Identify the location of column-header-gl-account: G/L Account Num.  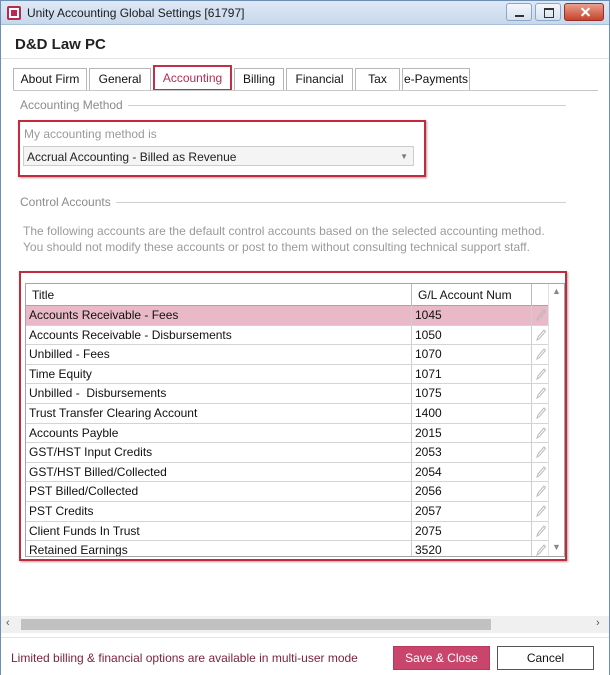
(472, 295).